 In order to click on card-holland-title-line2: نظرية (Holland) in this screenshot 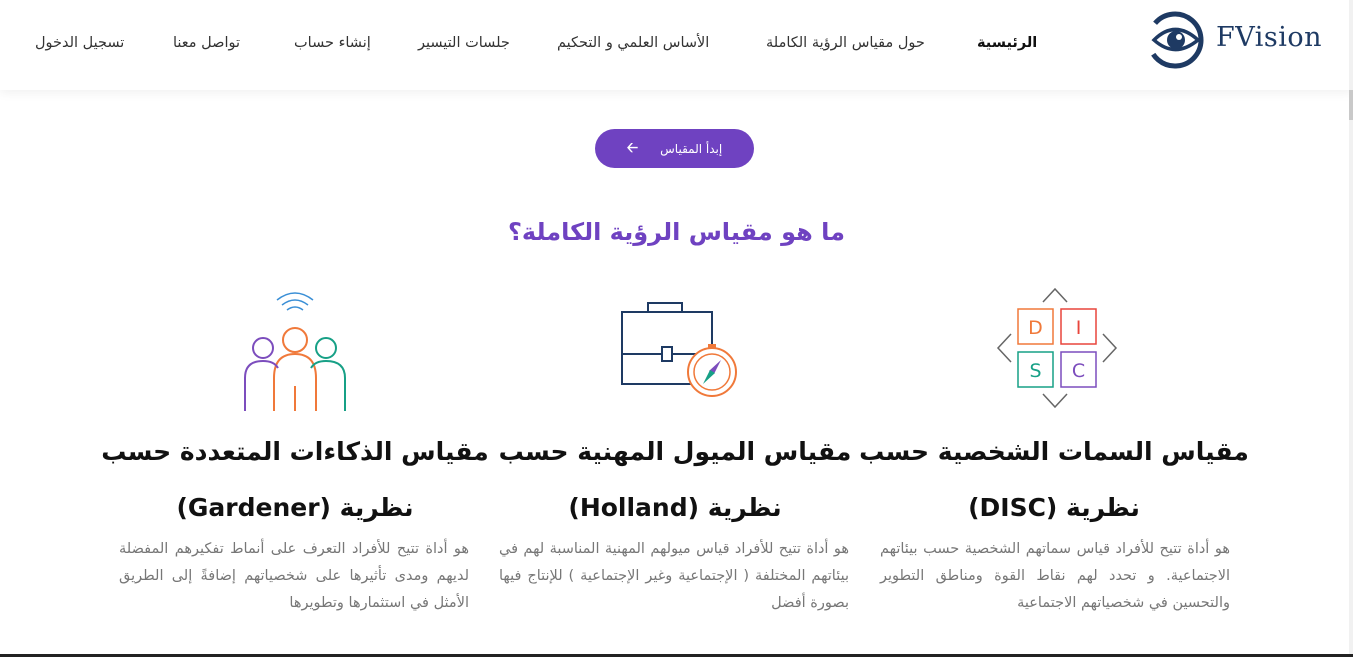, I will do `click(675, 507)`.